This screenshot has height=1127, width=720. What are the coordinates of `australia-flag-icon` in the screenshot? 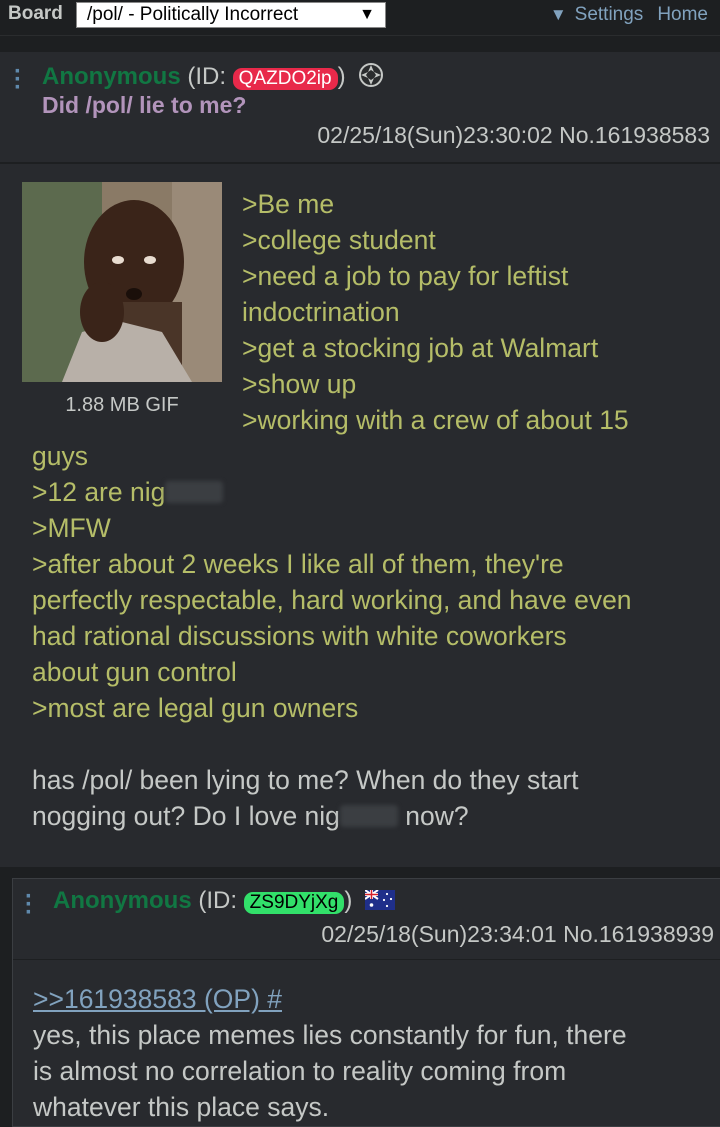 It's located at (380, 900).